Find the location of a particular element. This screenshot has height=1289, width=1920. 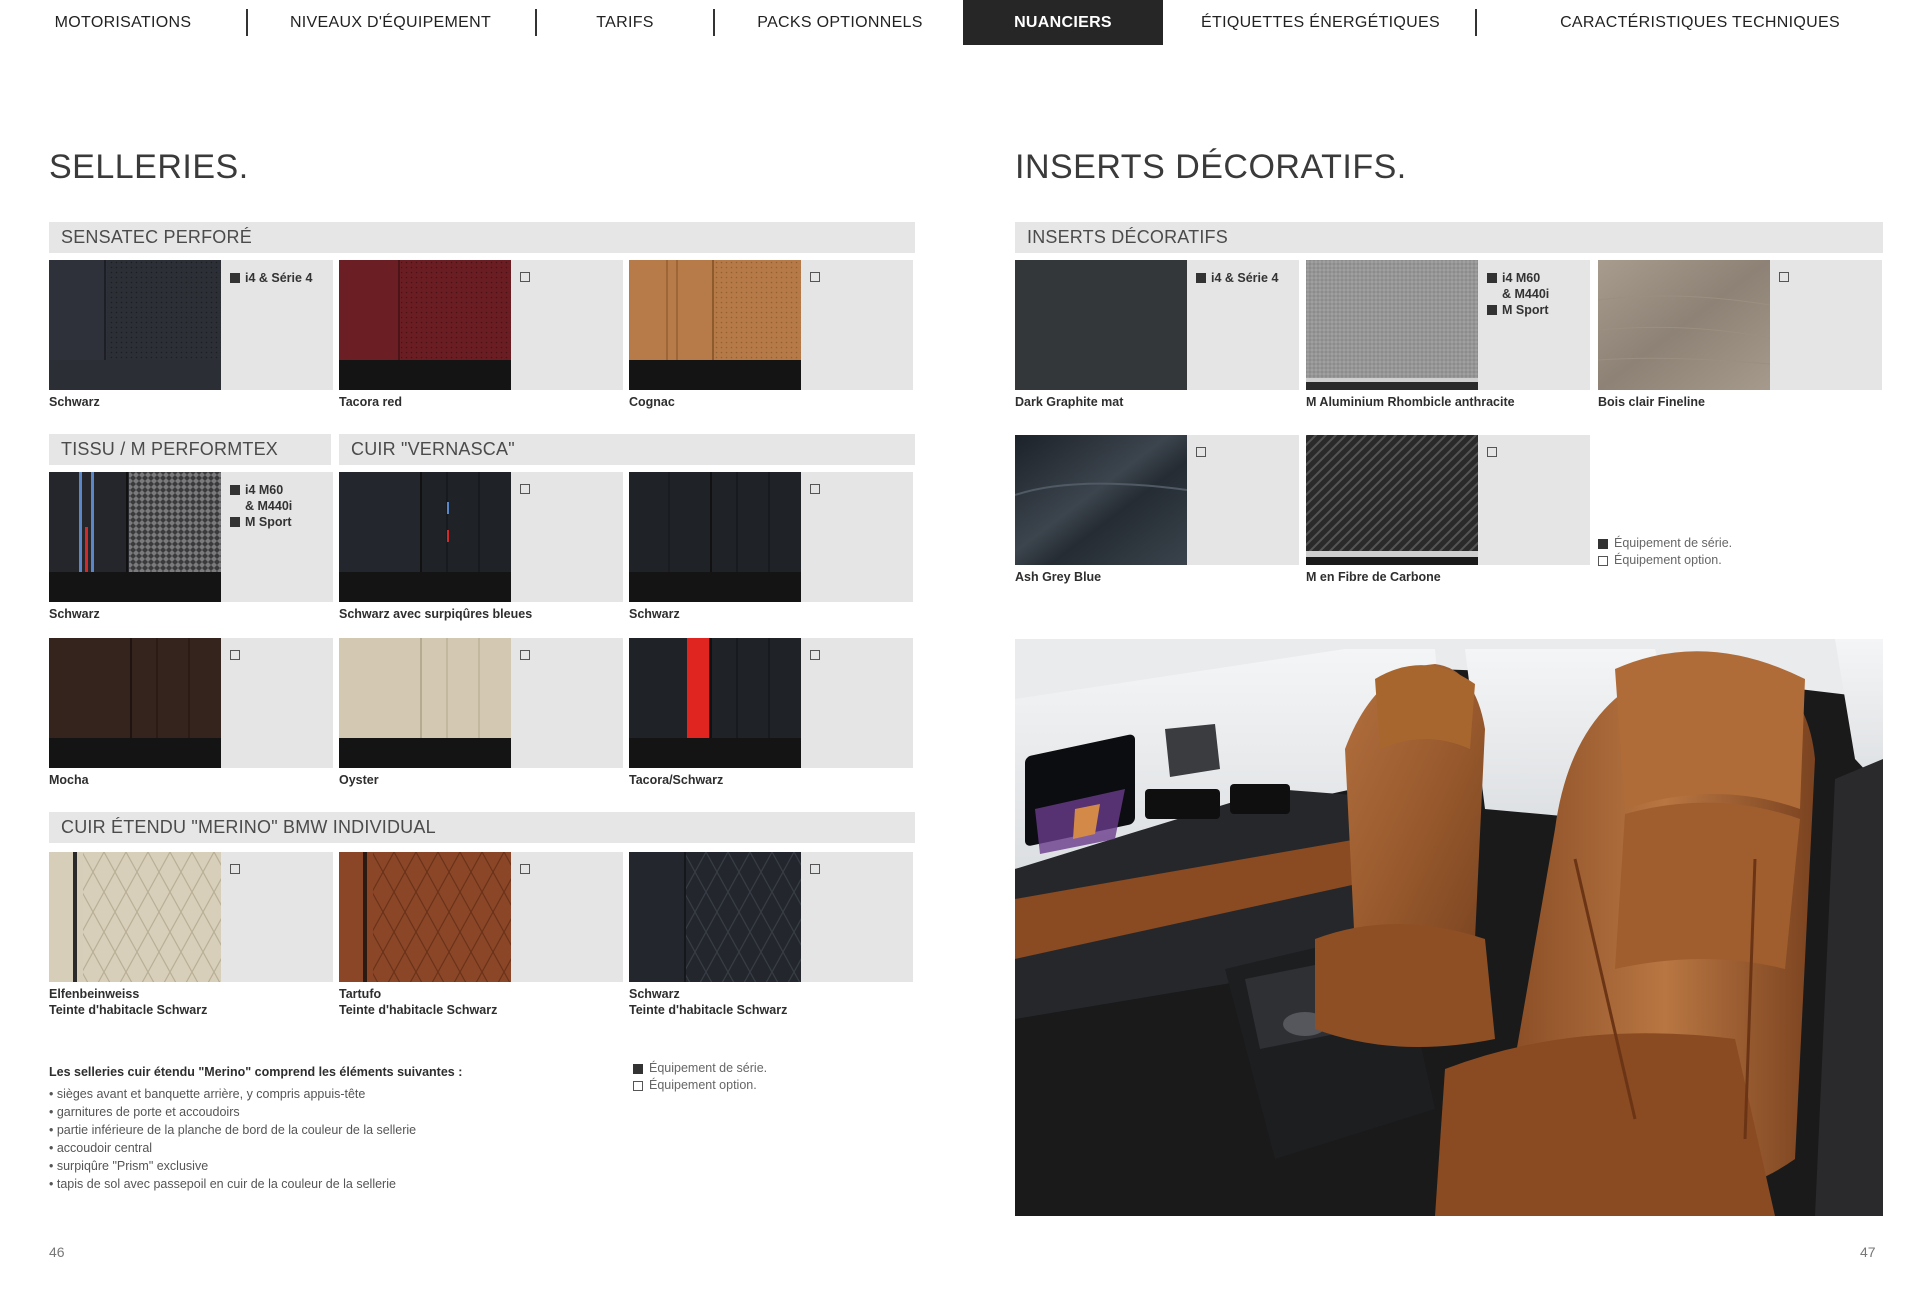

swatch-card-schwarz-surpiqures-bleues is located at coordinates (481, 537).